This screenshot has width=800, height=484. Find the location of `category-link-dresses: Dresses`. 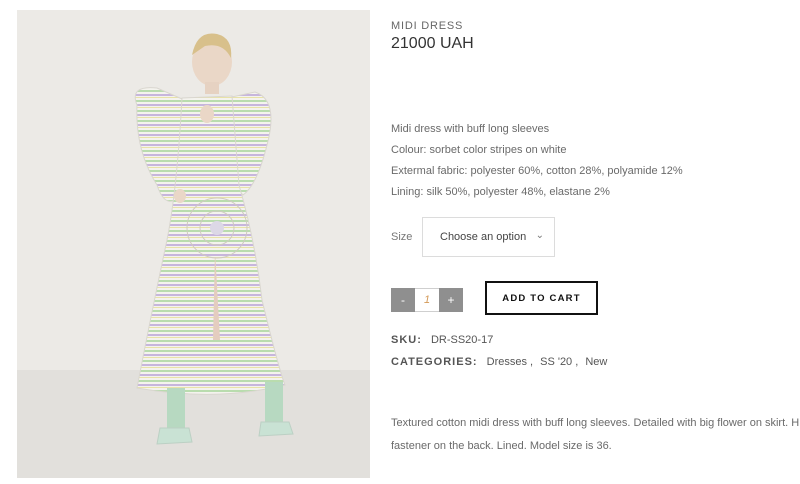

category-link-dresses: Dresses is located at coordinates (507, 362).